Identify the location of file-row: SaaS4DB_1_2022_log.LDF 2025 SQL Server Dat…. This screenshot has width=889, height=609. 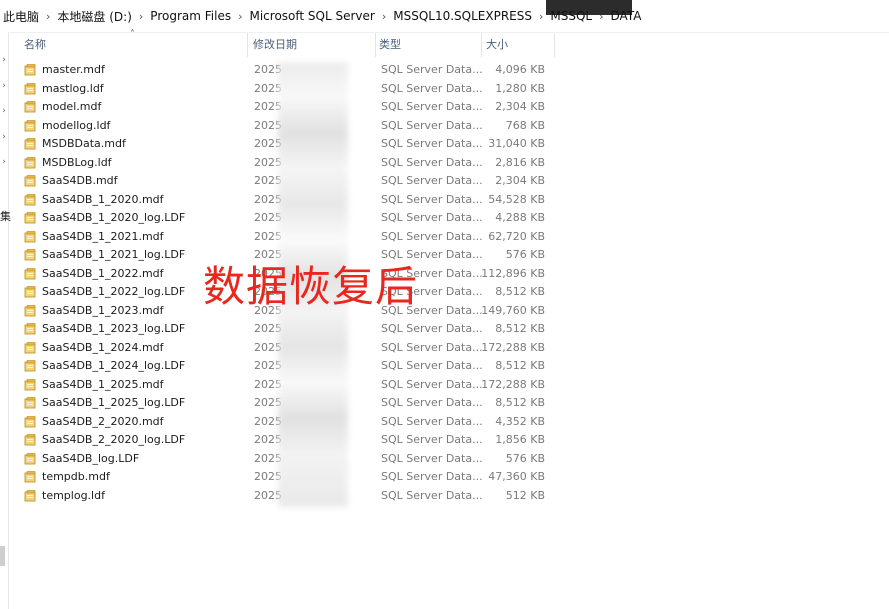
(444, 292).